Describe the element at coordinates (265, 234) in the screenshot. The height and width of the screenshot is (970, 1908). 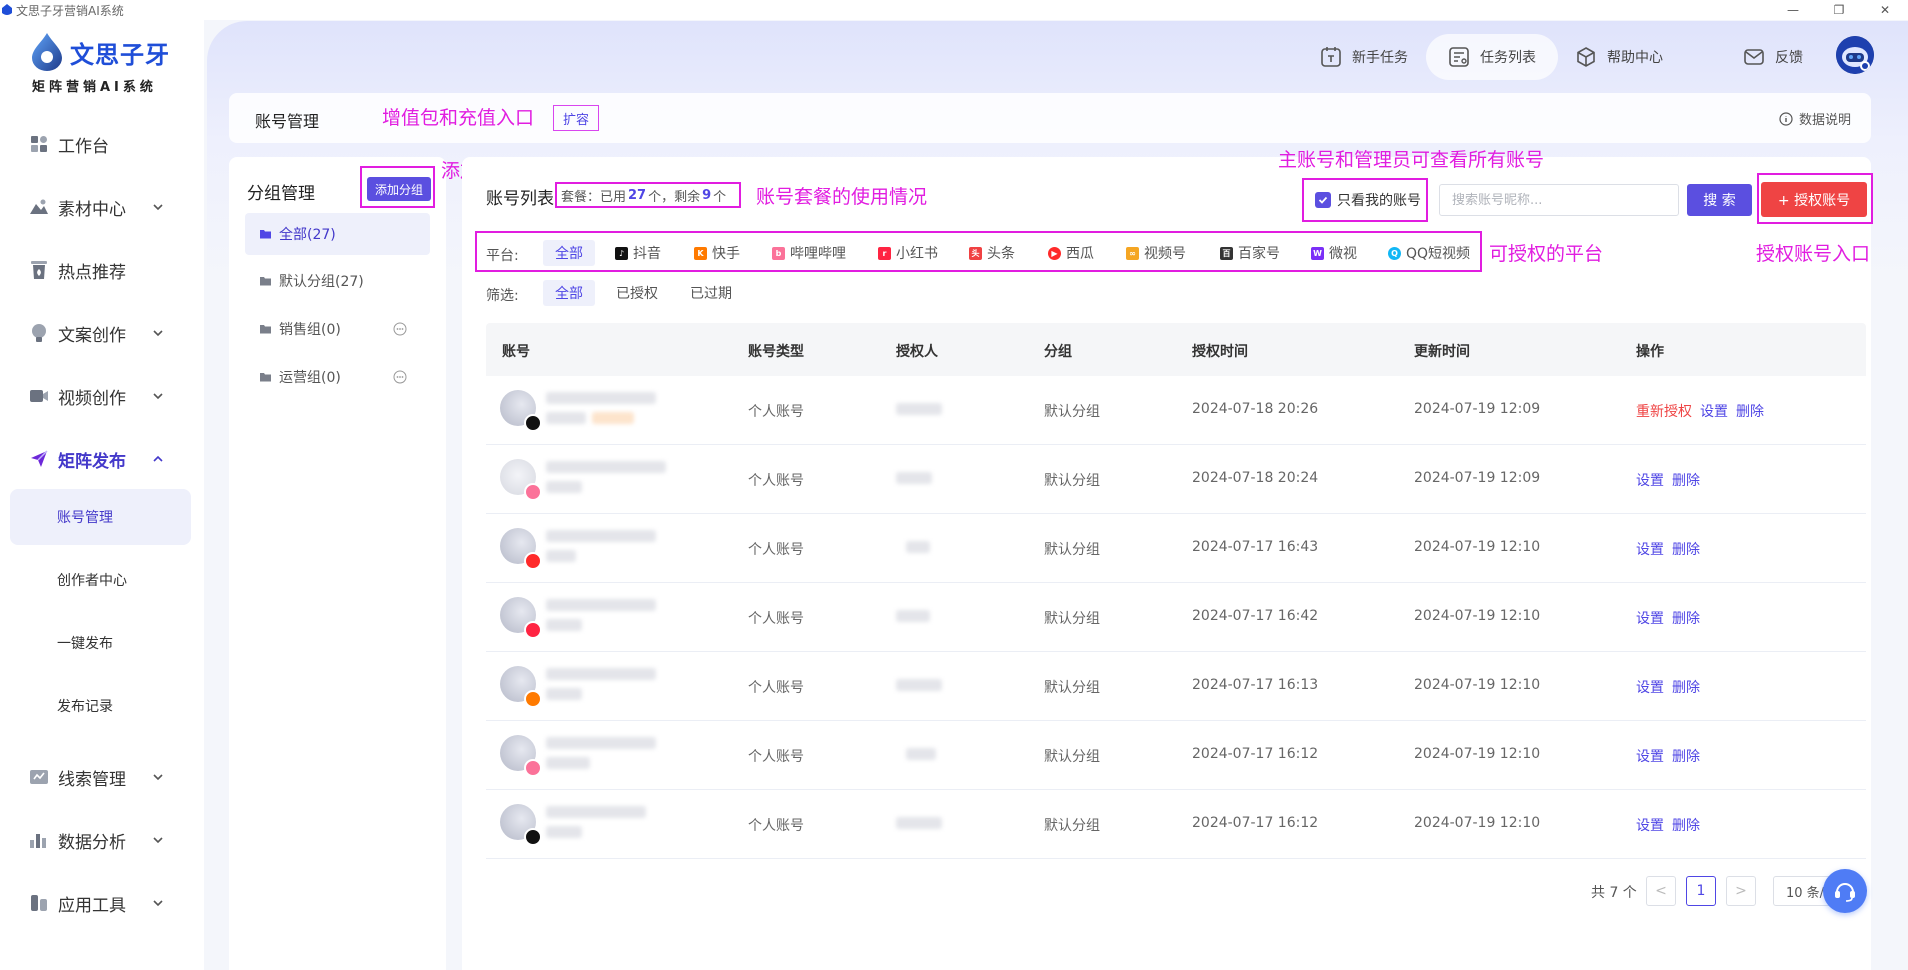
I see `folder-open-icon` at that location.